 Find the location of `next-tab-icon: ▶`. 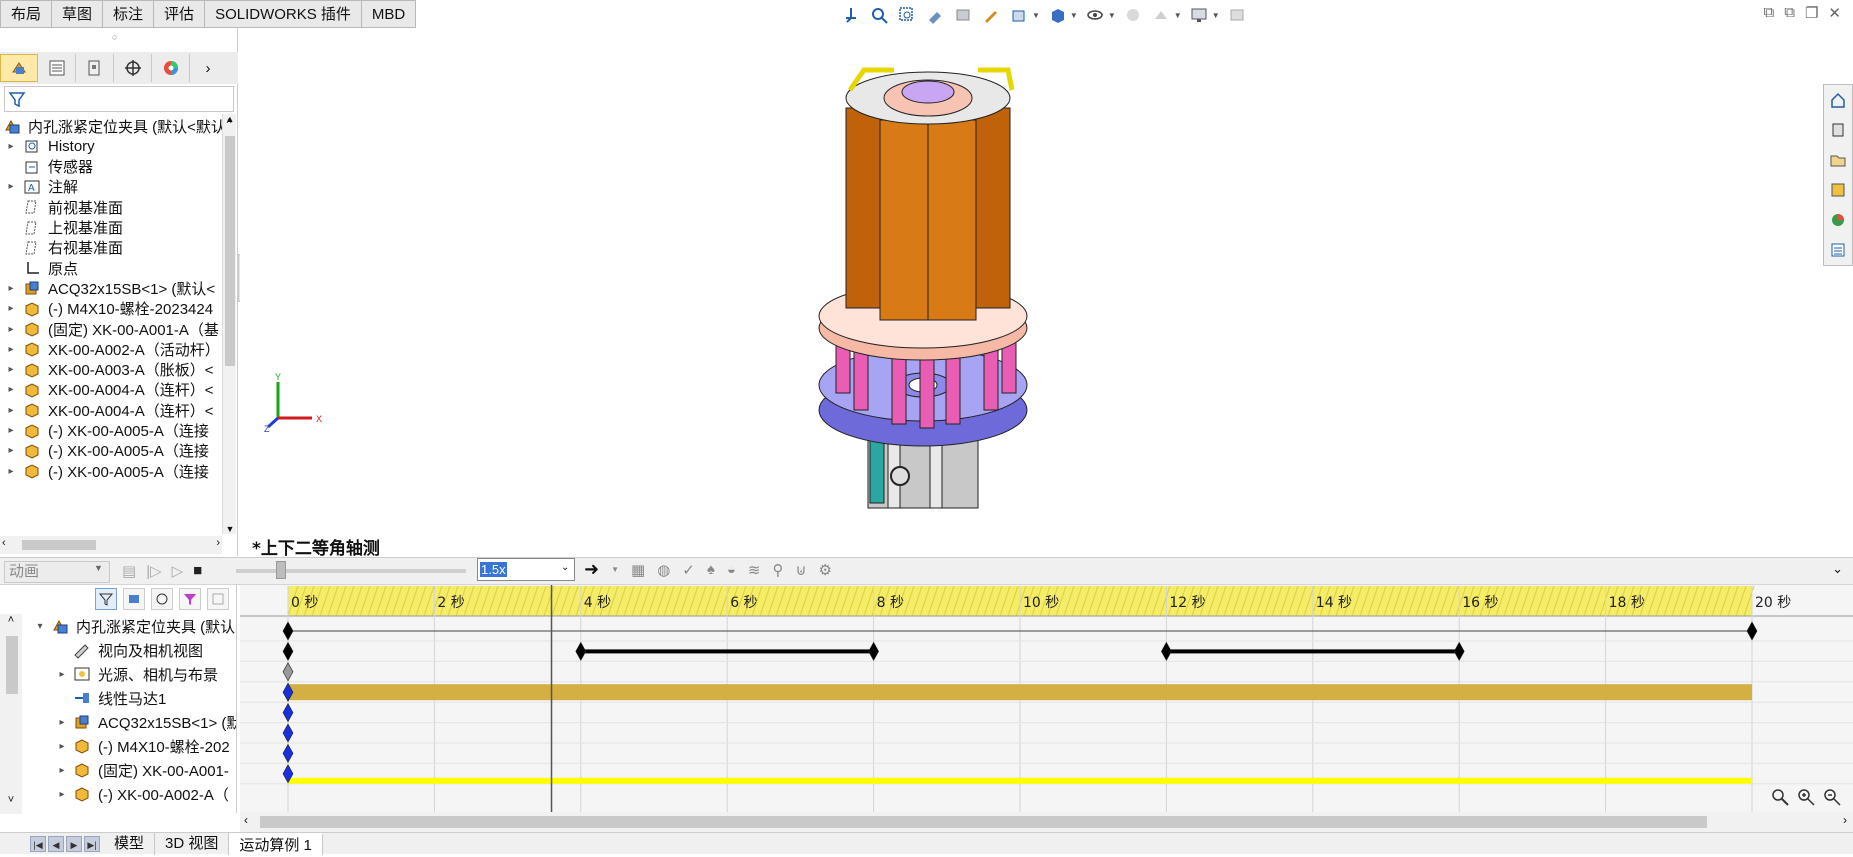

next-tab-icon: ▶ is located at coordinates (74, 843).